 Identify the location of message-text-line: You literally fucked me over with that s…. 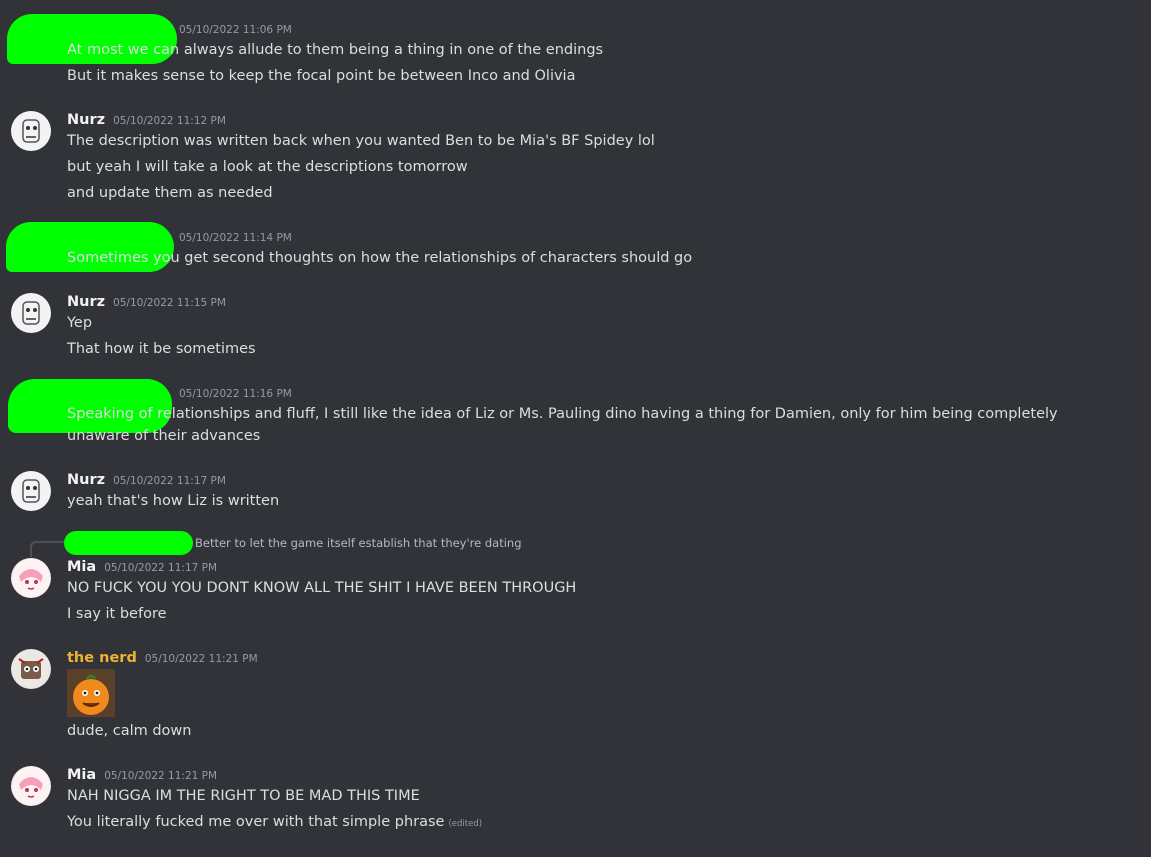
(589, 823).